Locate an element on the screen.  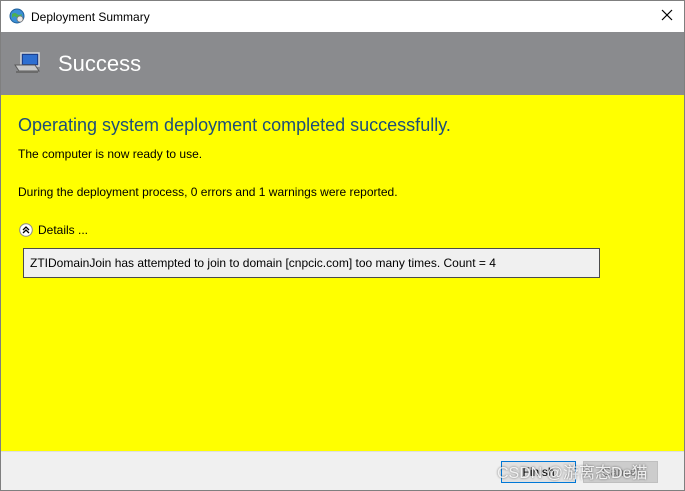
finish-button: Finish is located at coordinates (538, 472).